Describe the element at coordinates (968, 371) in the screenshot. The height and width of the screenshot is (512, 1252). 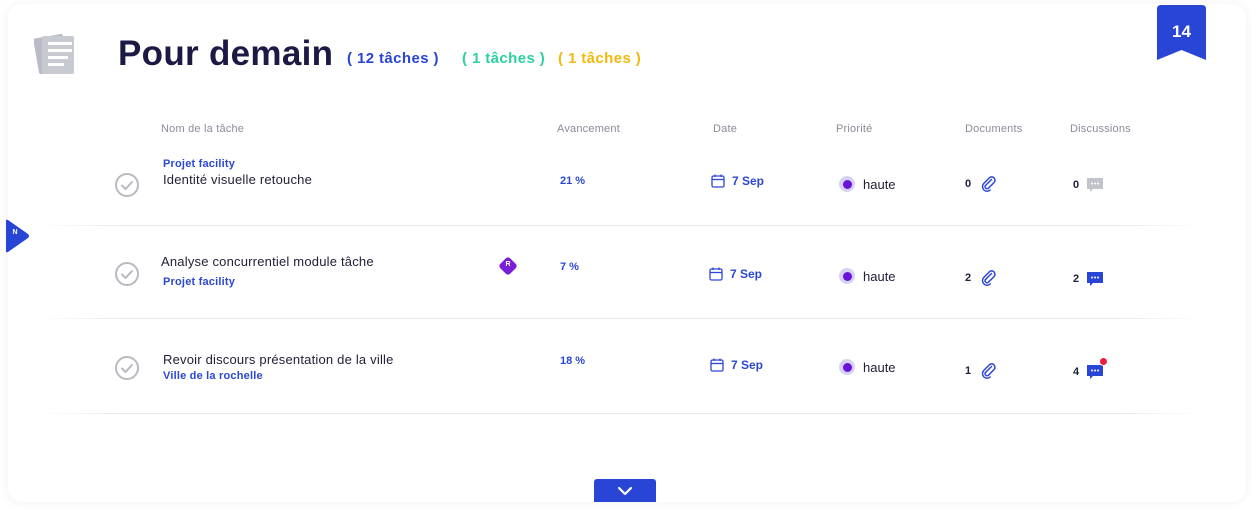
I see `documents-count: 1` at that location.